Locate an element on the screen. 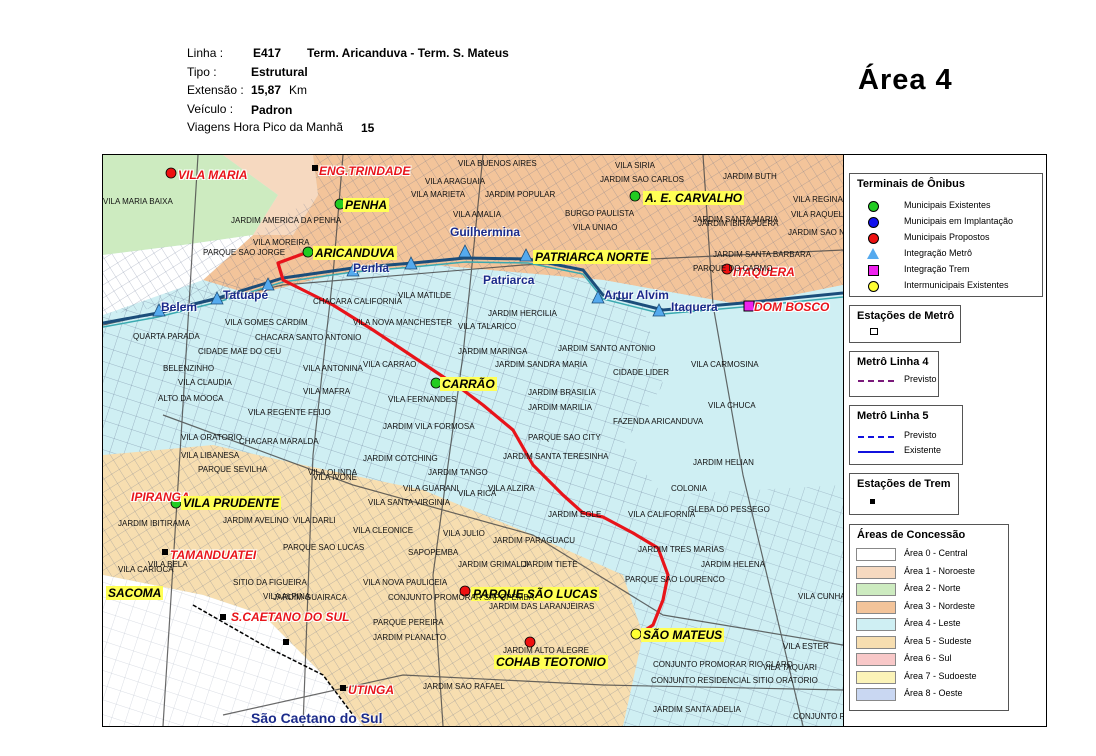  neighborhood-label: VILA MARIA BAIXA is located at coordinates (138, 201).